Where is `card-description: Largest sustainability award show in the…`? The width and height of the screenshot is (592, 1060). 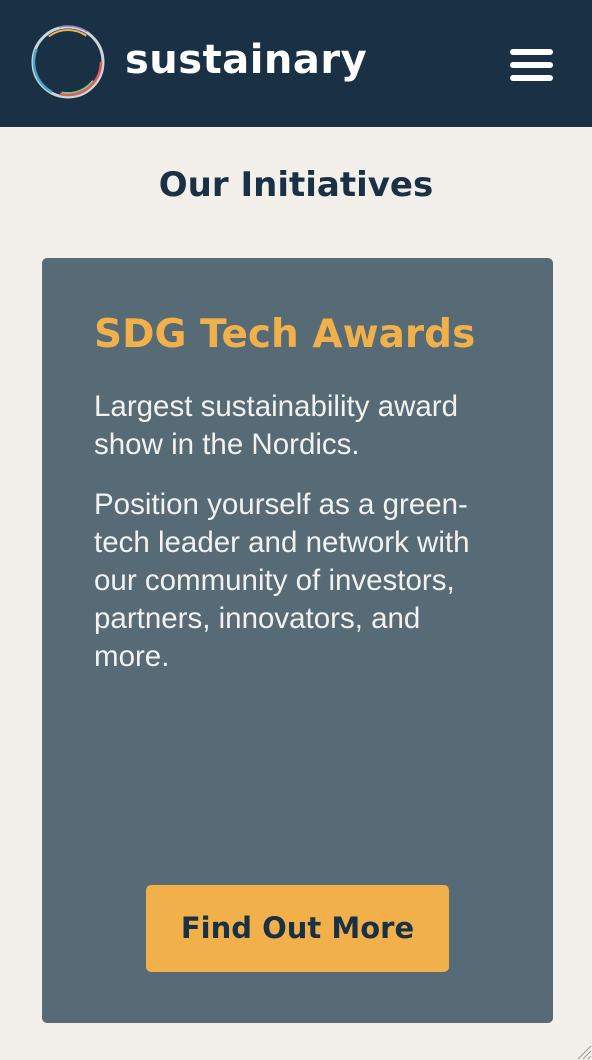
card-description: Largest sustainability award show in the… is located at coordinates (276, 425).